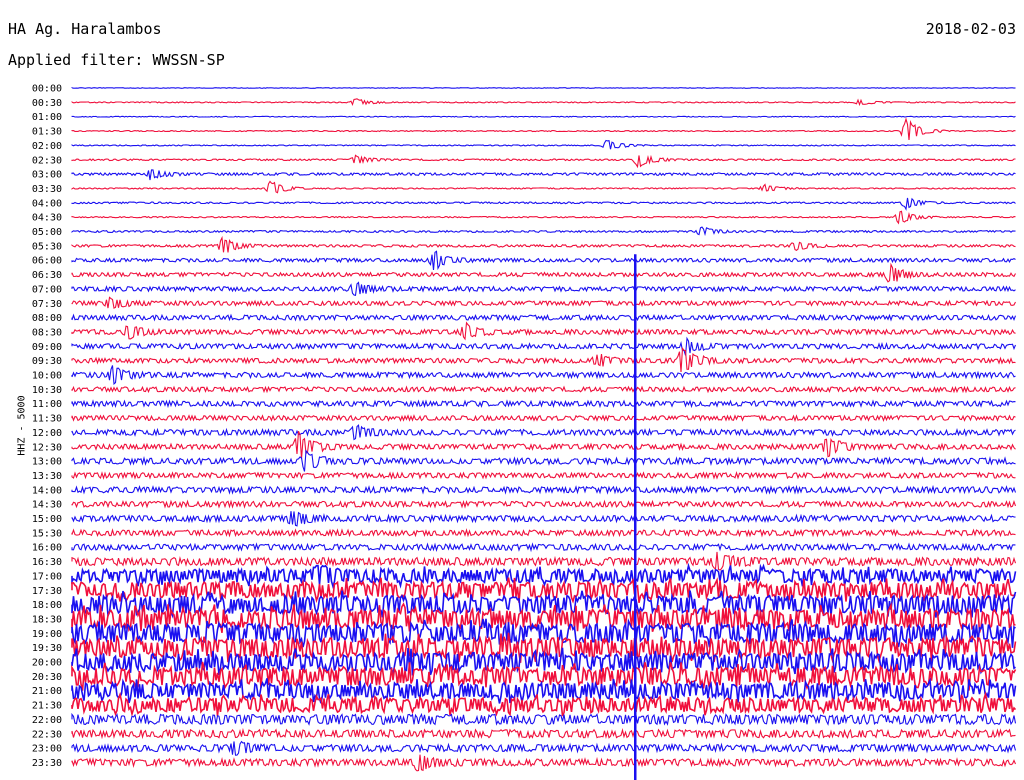 The width and height of the screenshot is (1024, 780). I want to click on time-tick-label: 05:30, so click(47, 246).